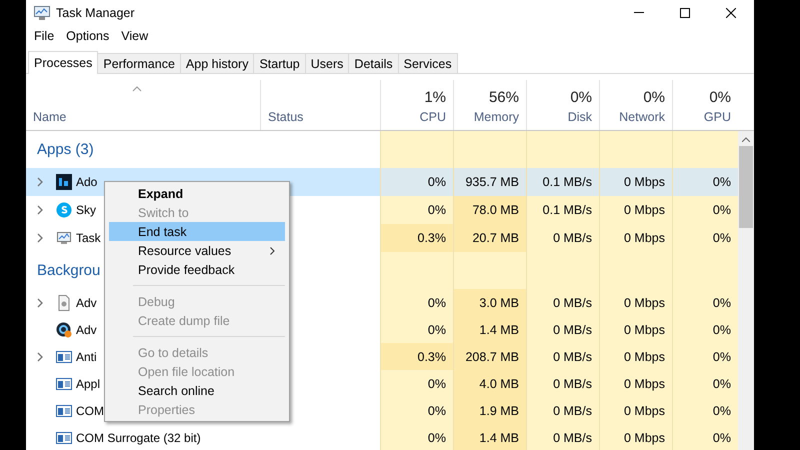  I want to click on column-label: GPU, so click(717, 117).